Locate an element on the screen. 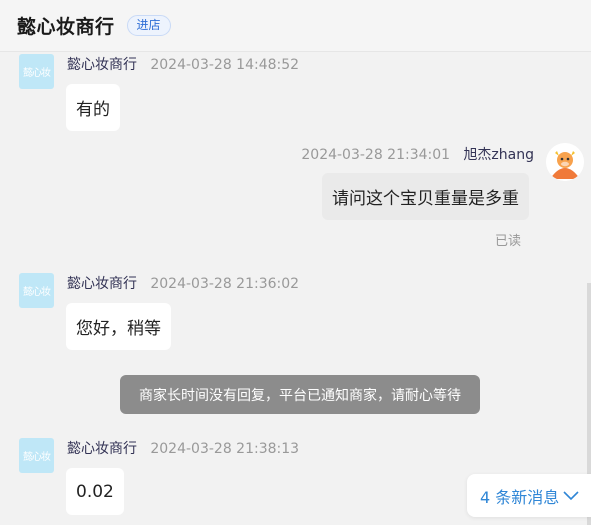  new-messages-button: 4 条新消息 is located at coordinates (529, 495).